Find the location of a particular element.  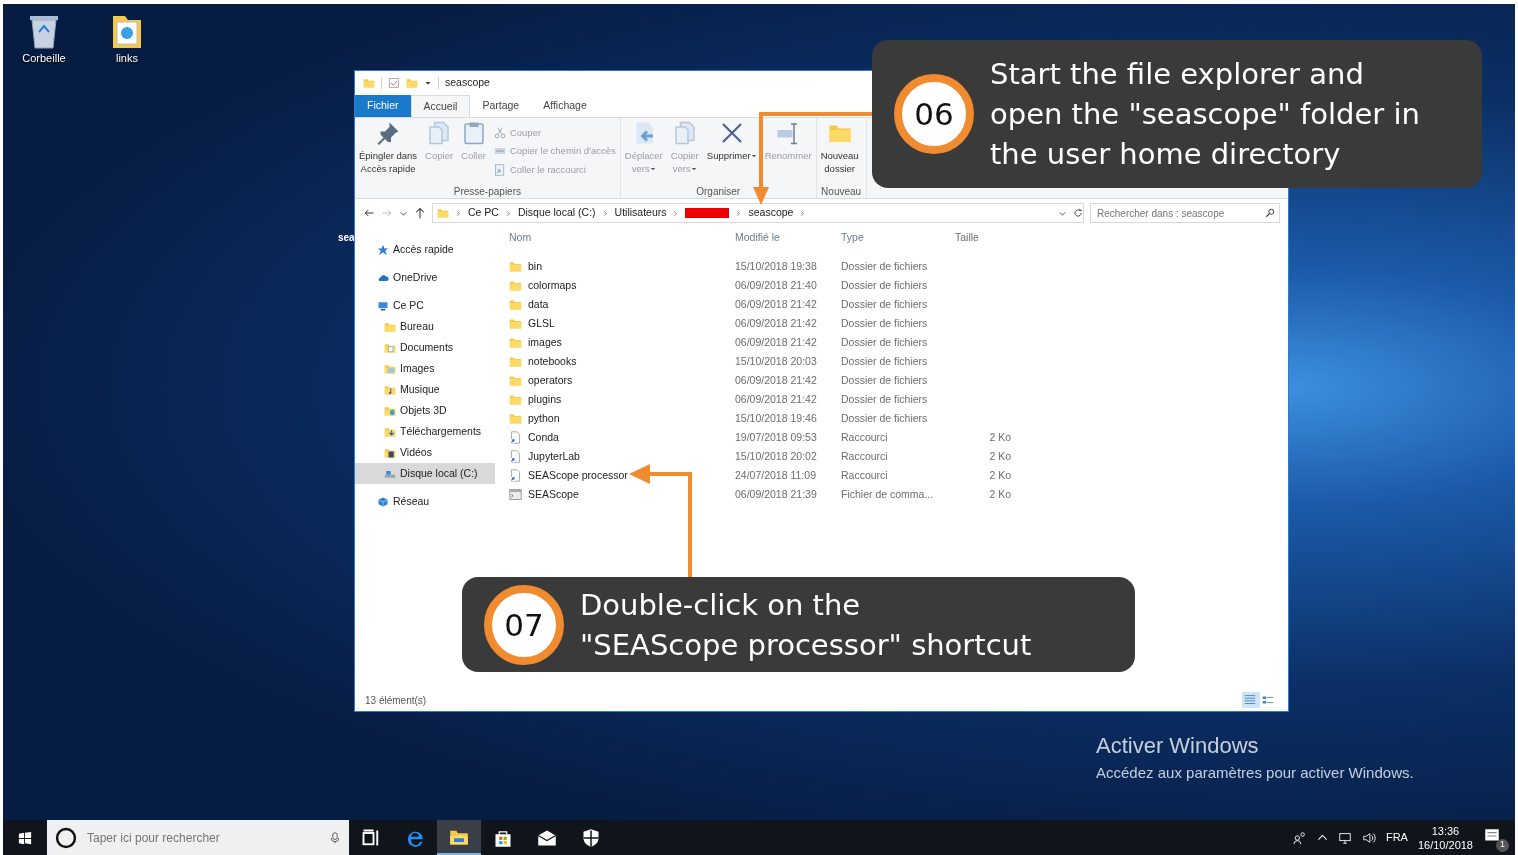

column-header: Taille is located at coordinates (967, 237).